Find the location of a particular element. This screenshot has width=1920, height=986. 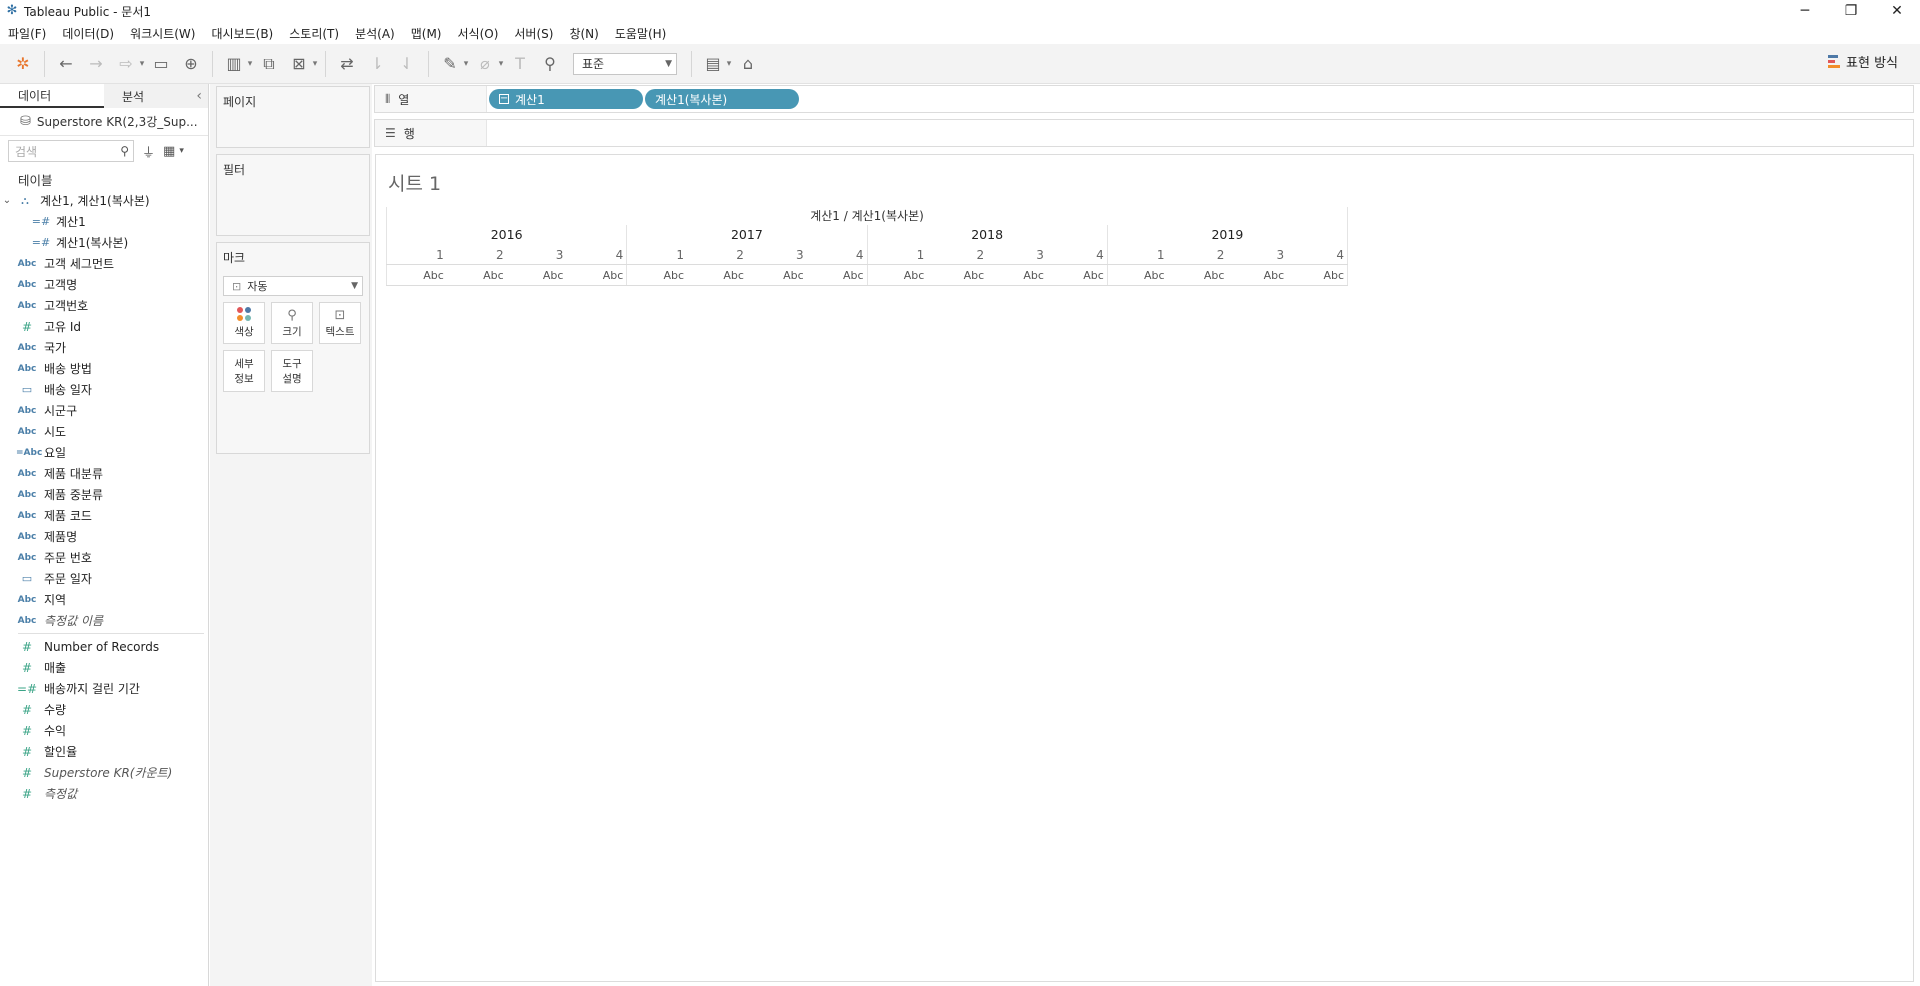

duplicate-icon: ⧉ is located at coordinates (269, 64).